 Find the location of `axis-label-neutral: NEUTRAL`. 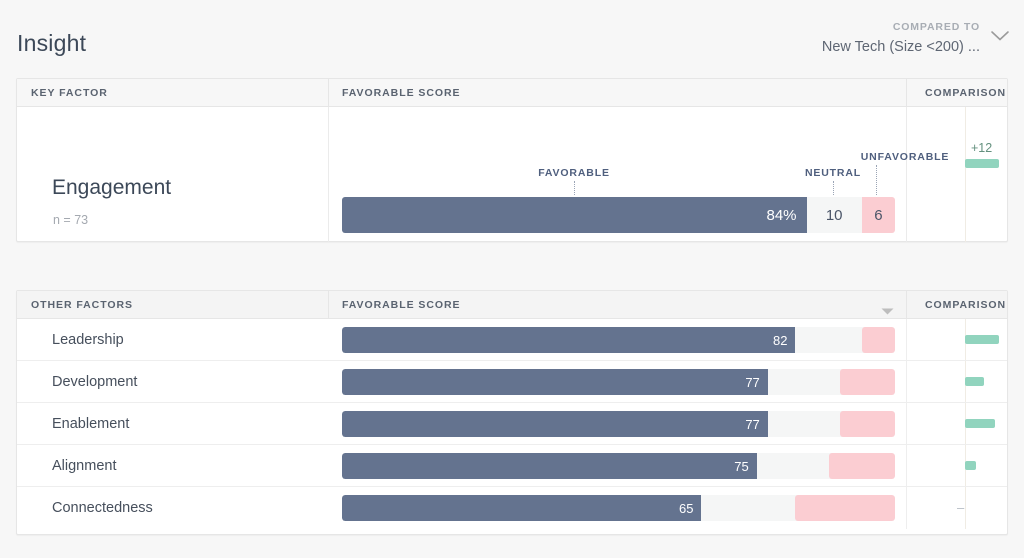

axis-label-neutral: NEUTRAL is located at coordinates (833, 173).